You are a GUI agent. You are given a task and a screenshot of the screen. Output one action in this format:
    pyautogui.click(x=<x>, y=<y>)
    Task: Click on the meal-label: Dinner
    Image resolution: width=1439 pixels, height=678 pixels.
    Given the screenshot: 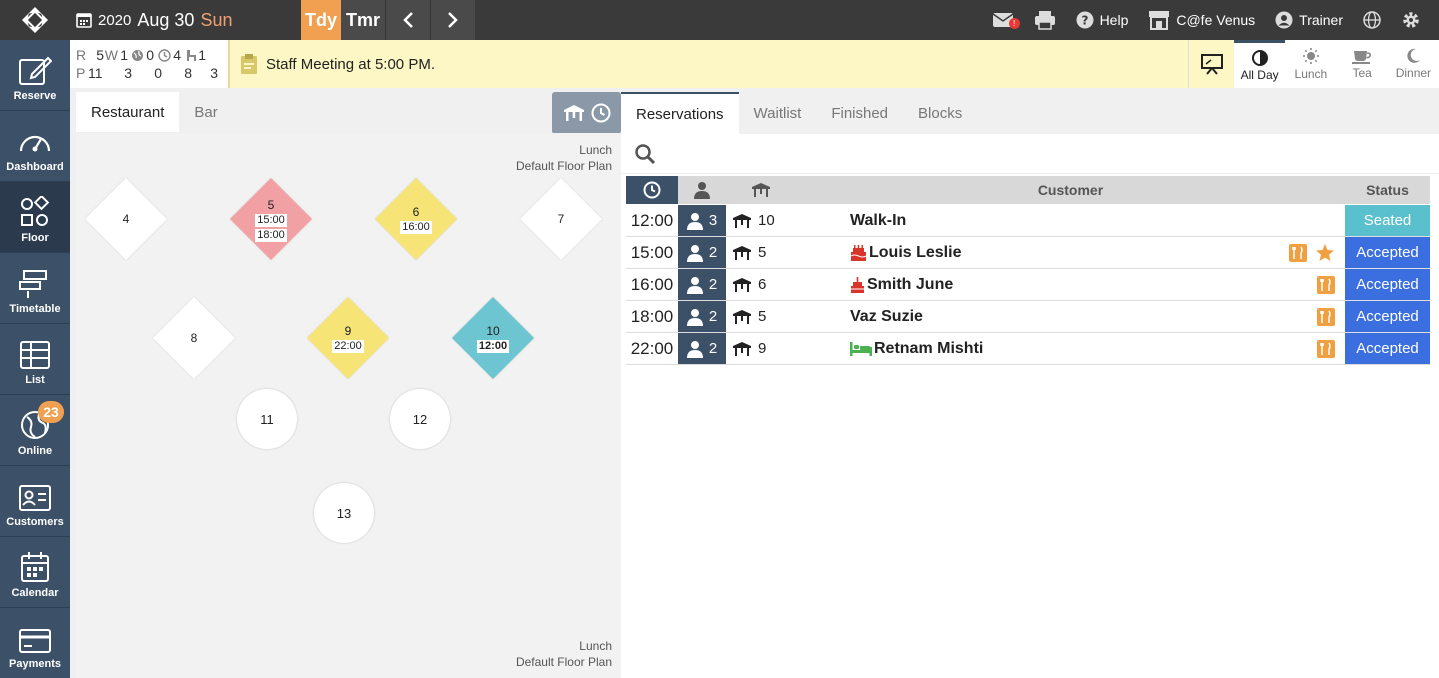 What is the action you would take?
    pyautogui.click(x=1413, y=73)
    